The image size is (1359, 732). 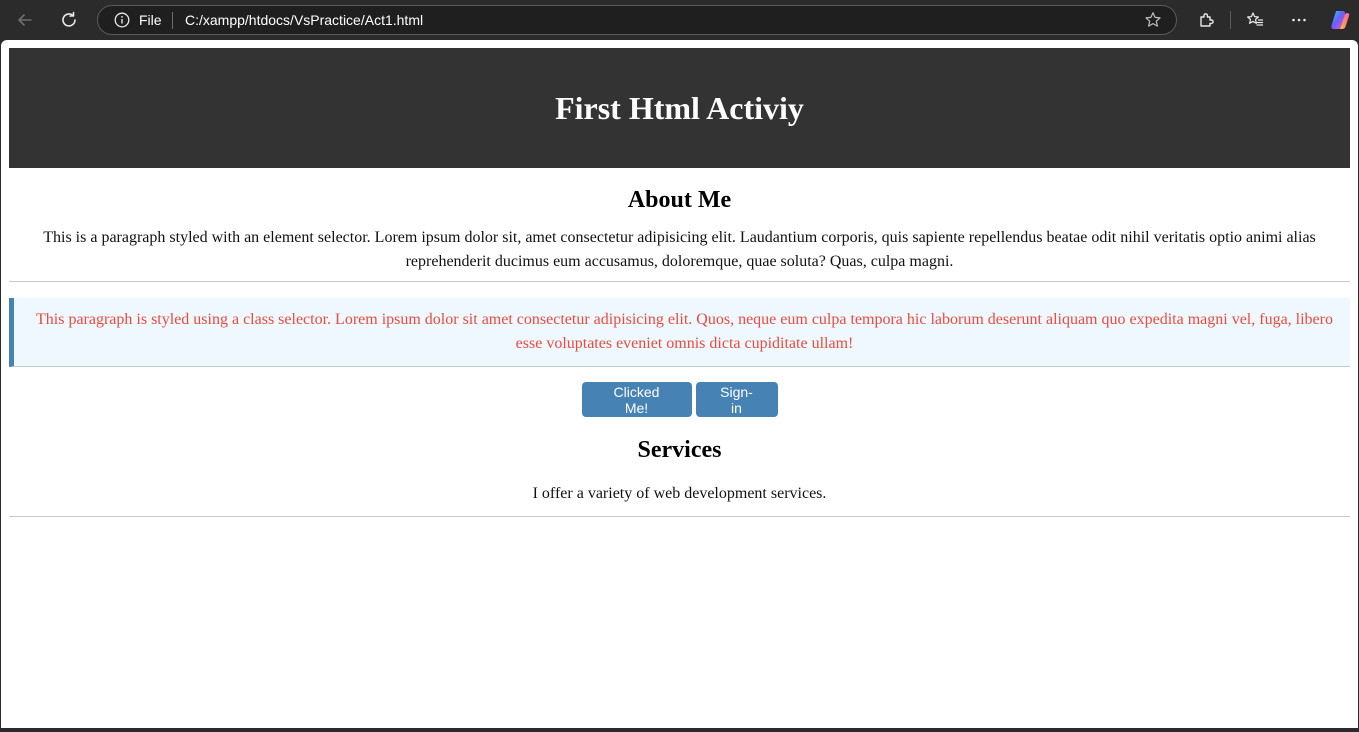 I want to click on about-heading: About Me, so click(x=679, y=200).